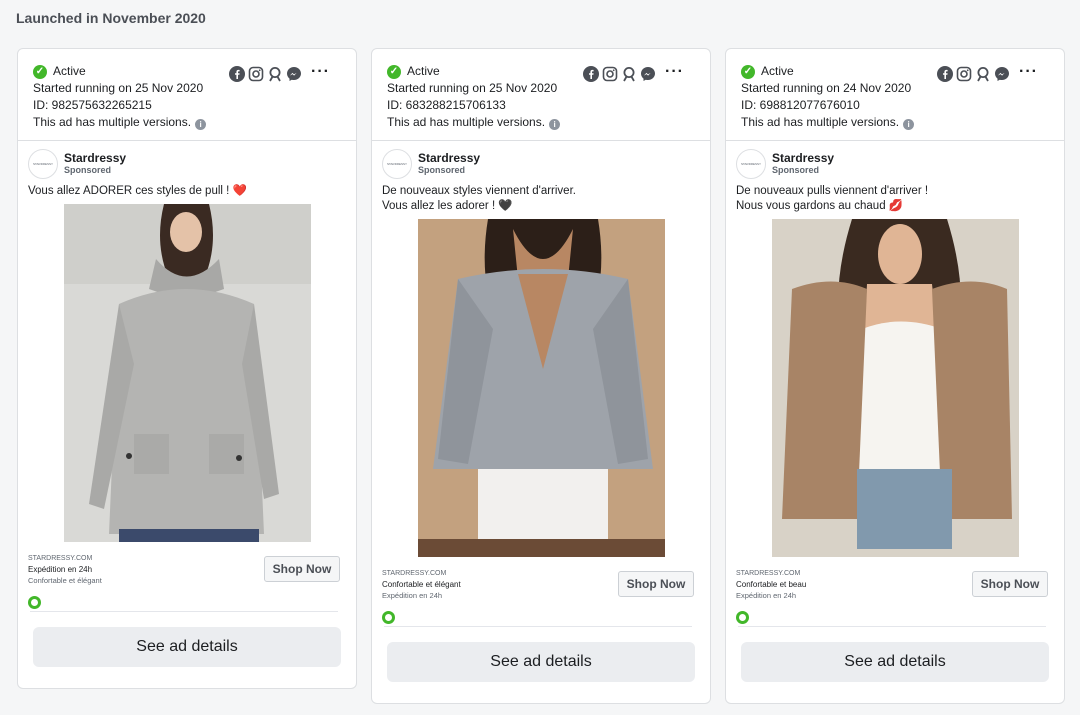 The image size is (1080, 715). I want to click on section-title: Launched in November 2020, so click(111, 18).